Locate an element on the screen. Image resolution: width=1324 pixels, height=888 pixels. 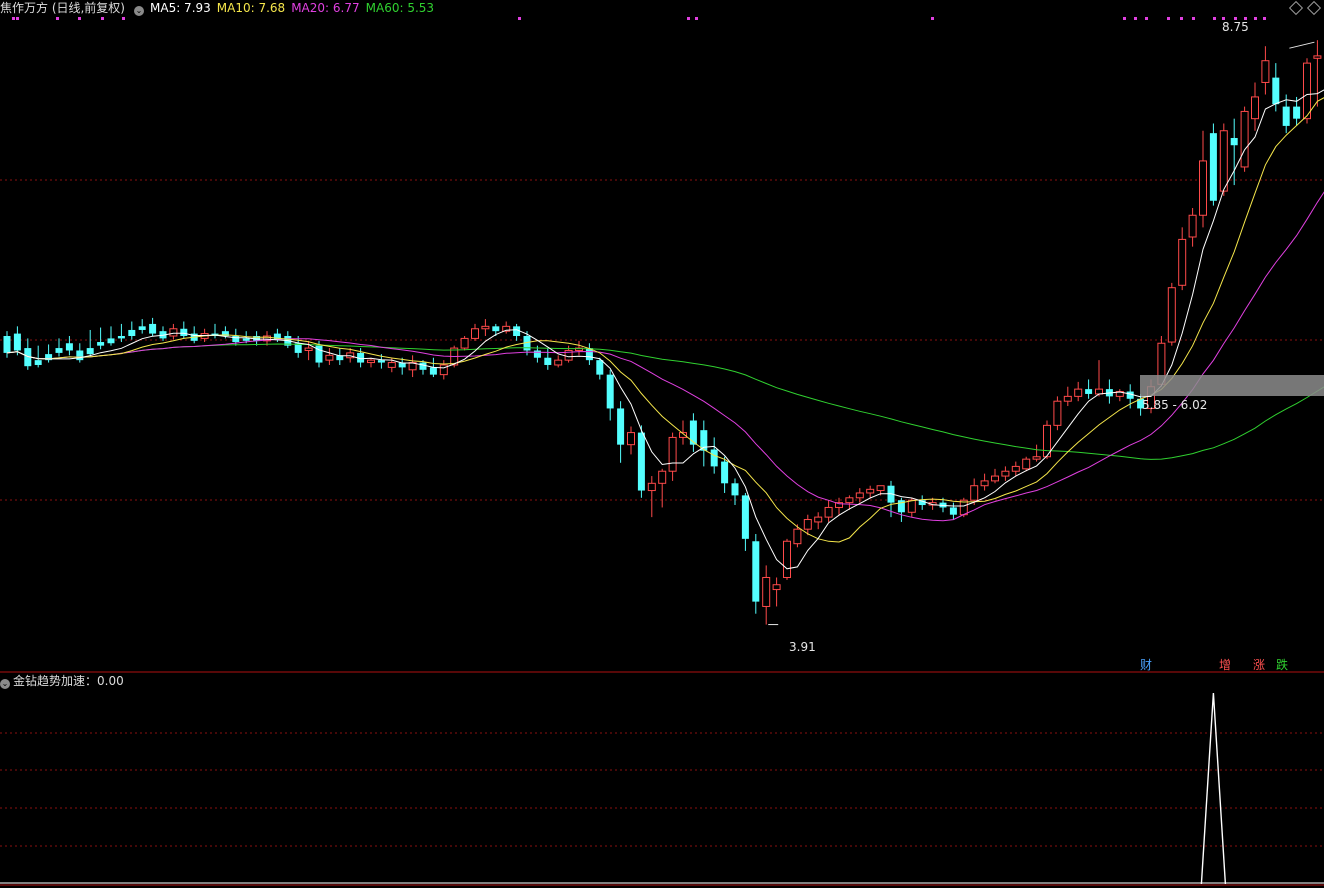
ma5-label: MA5: 7.93 is located at coordinates (180, 8).